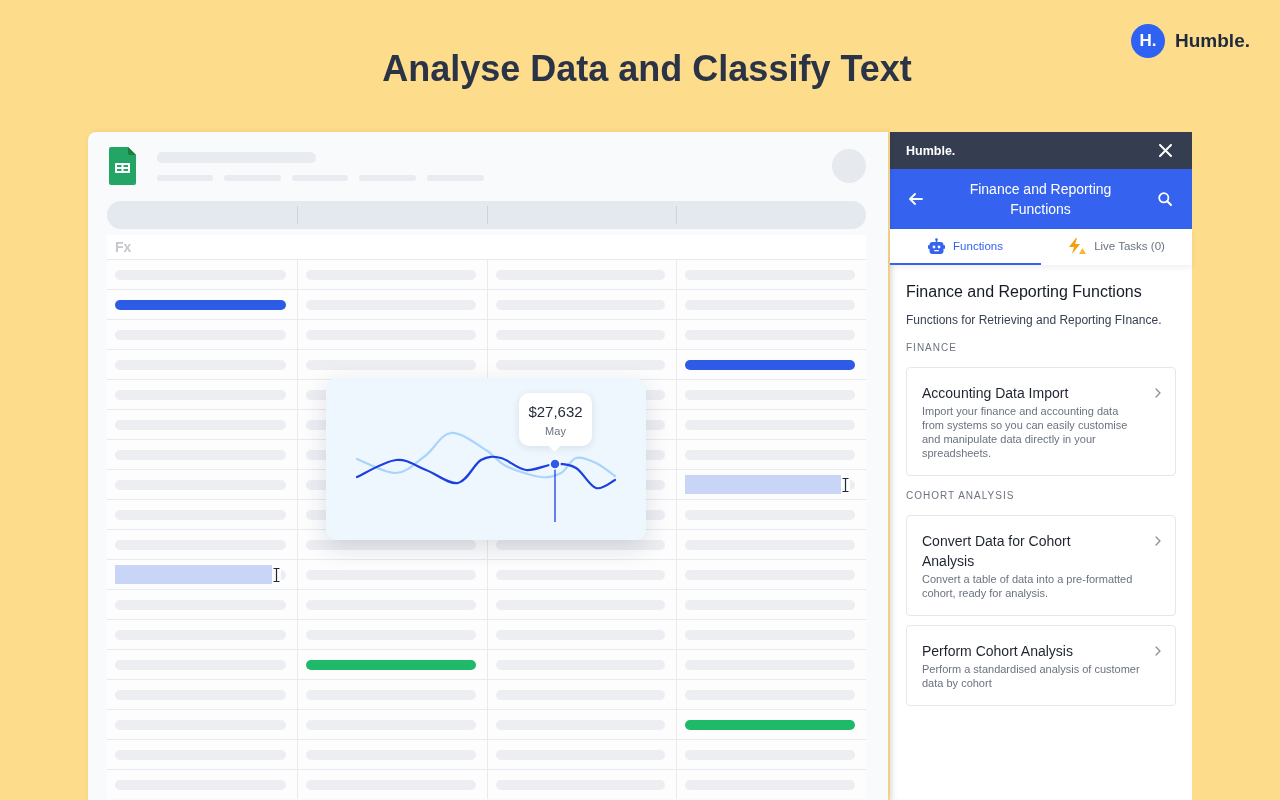  I want to click on card-title: Perform Cohort Analysis, so click(997, 651).